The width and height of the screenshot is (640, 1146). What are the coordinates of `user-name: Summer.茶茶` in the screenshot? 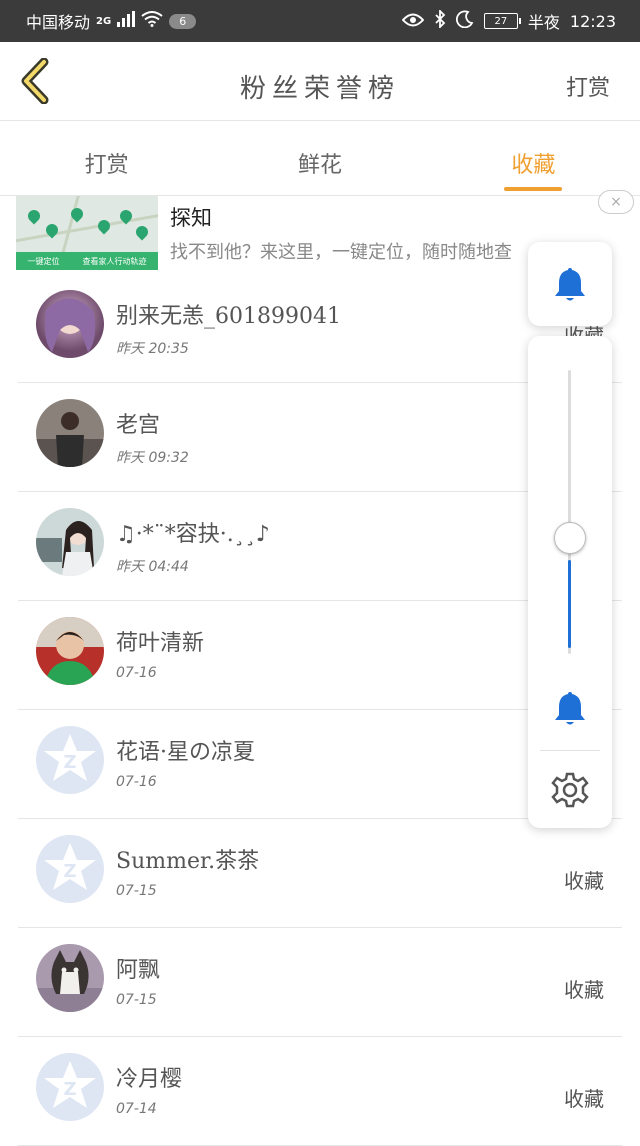 It's located at (188, 861).